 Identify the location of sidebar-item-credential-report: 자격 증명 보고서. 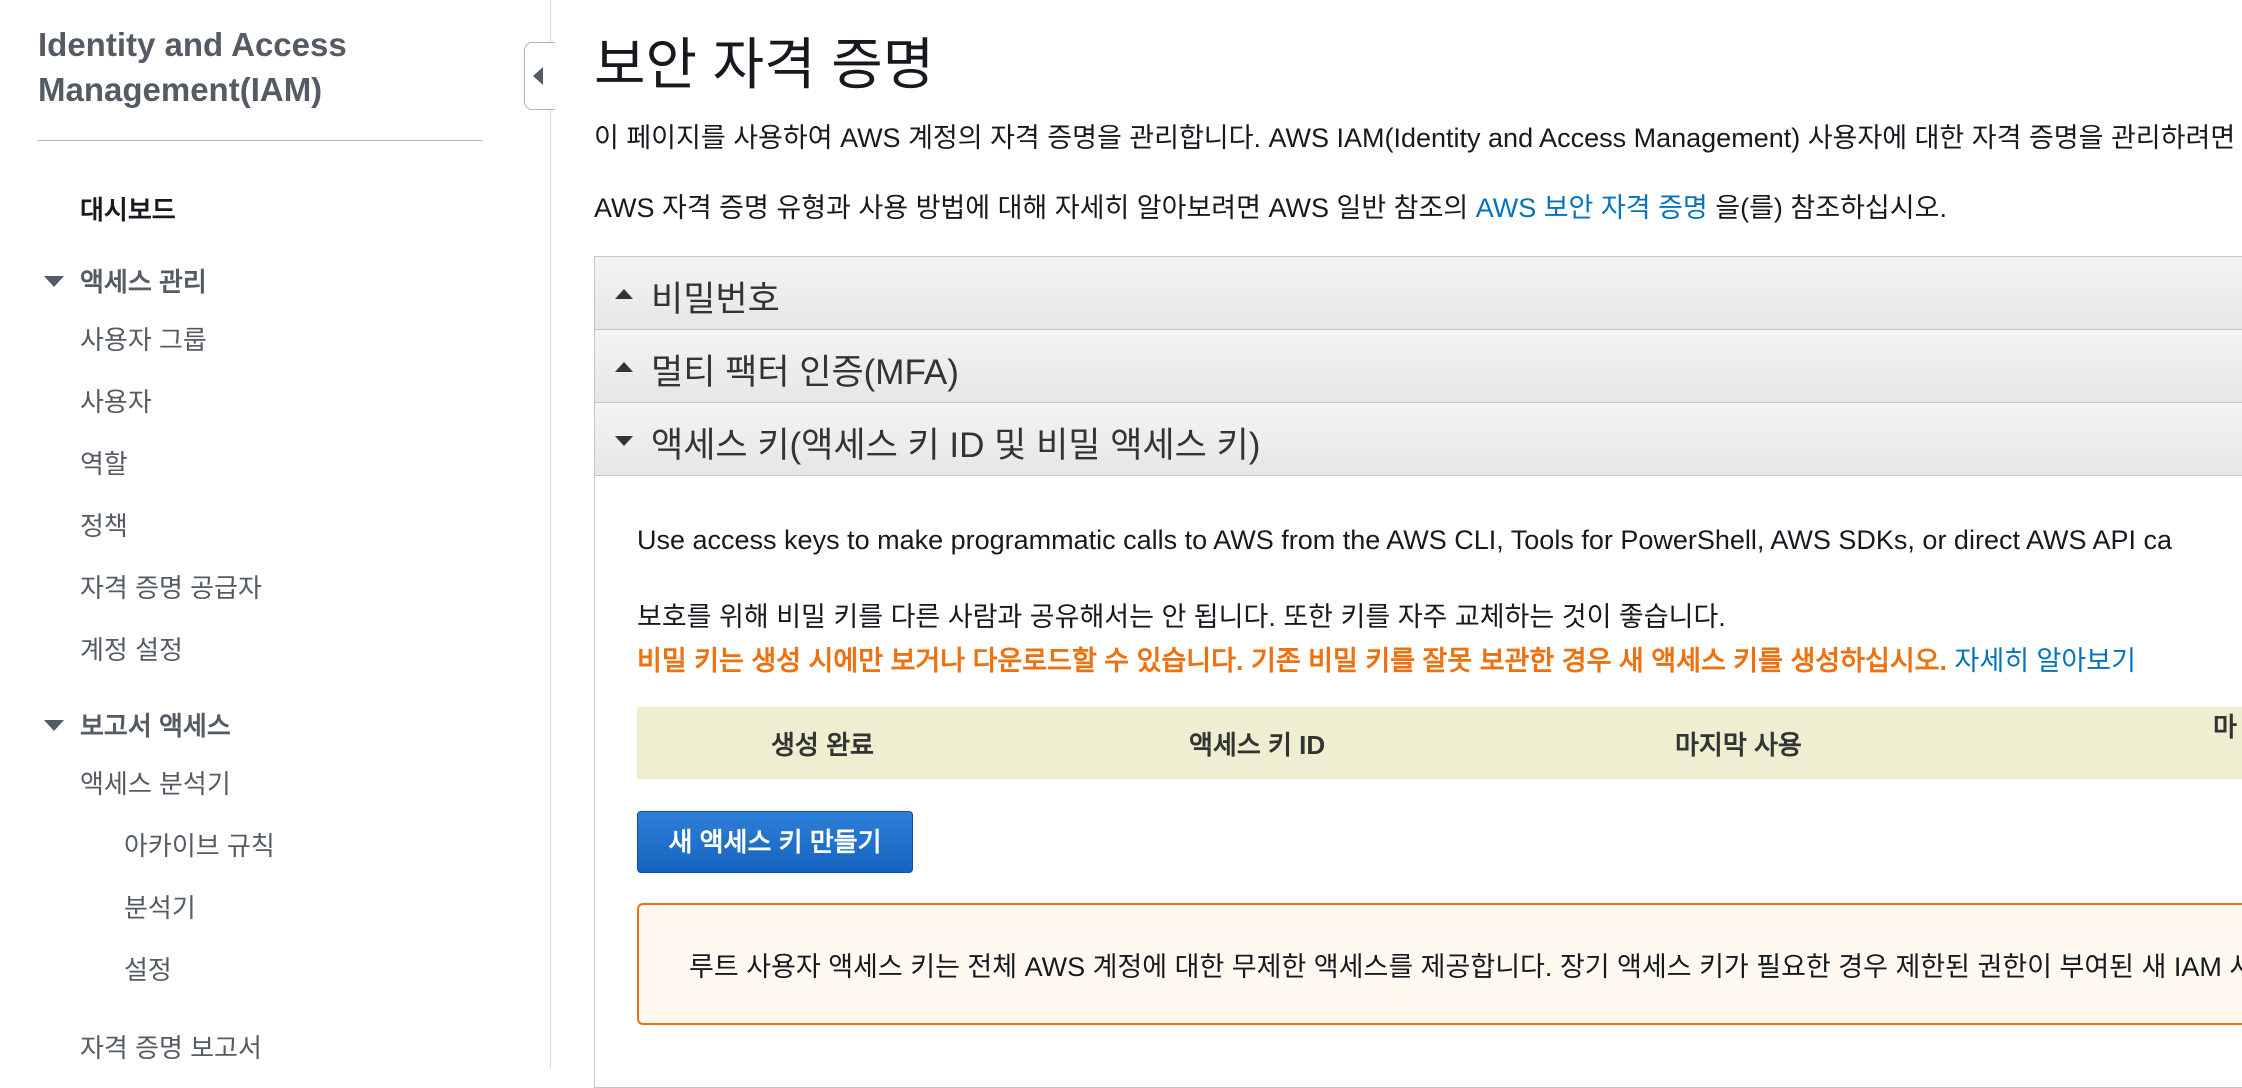
(171, 1046).